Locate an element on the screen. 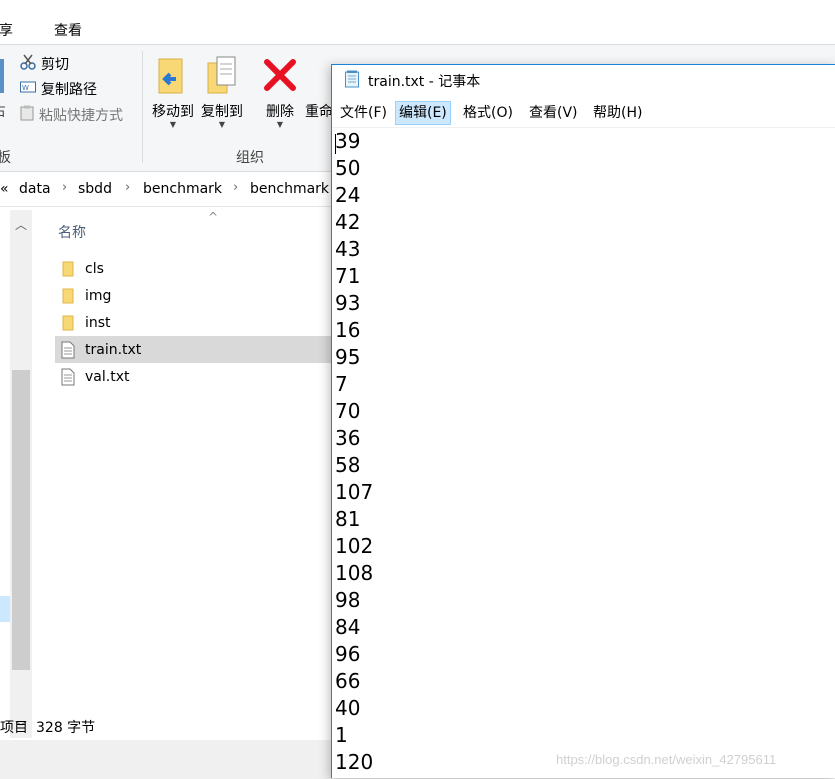 Image resolution: width=835 pixels, height=779 pixels. cut-button: 剪切 is located at coordinates (44, 64).